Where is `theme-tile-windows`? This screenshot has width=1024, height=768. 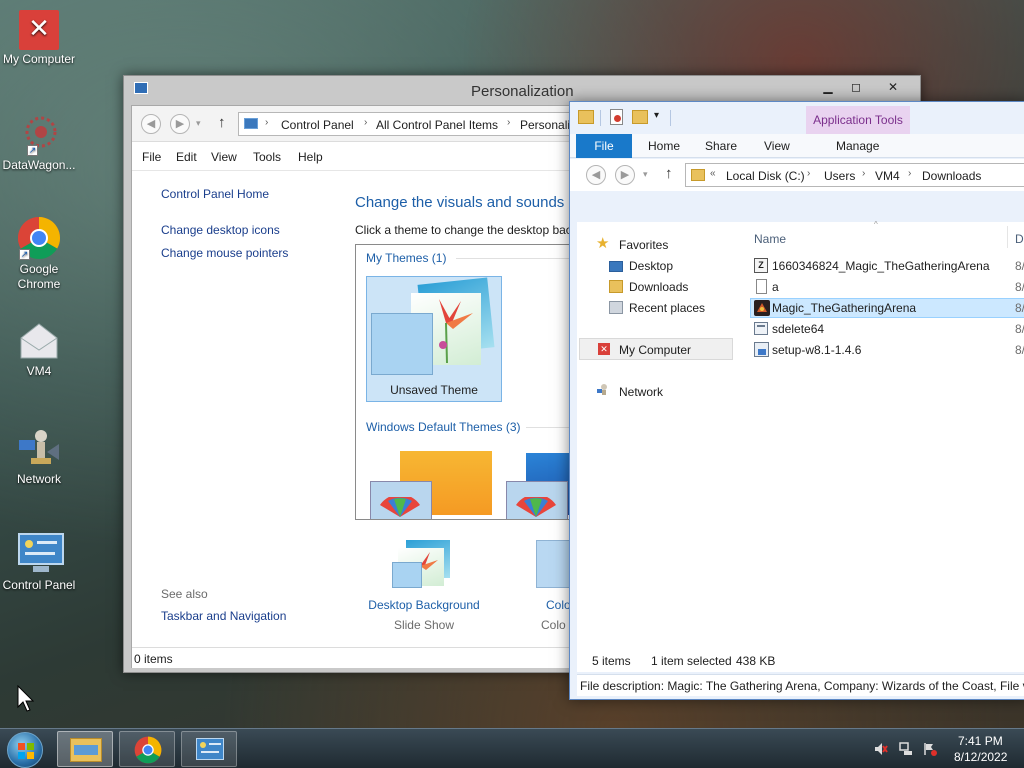
theme-tile-windows is located at coordinates (432, 482).